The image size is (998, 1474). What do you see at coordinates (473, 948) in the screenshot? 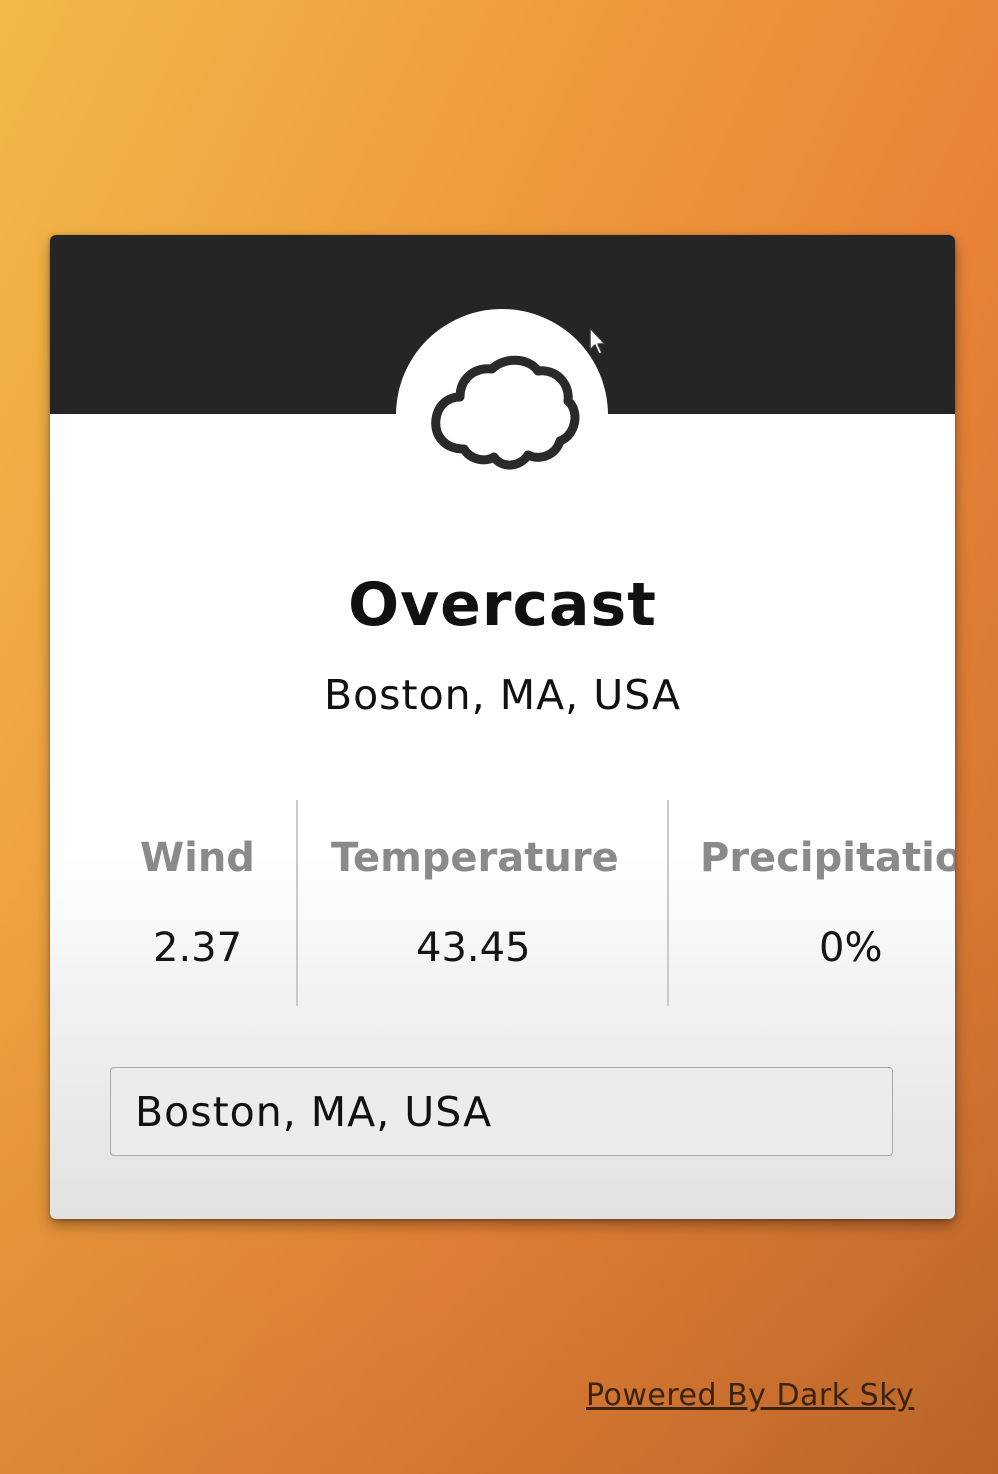
I see `temperature-value: 43.45` at bounding box center [473, 948].